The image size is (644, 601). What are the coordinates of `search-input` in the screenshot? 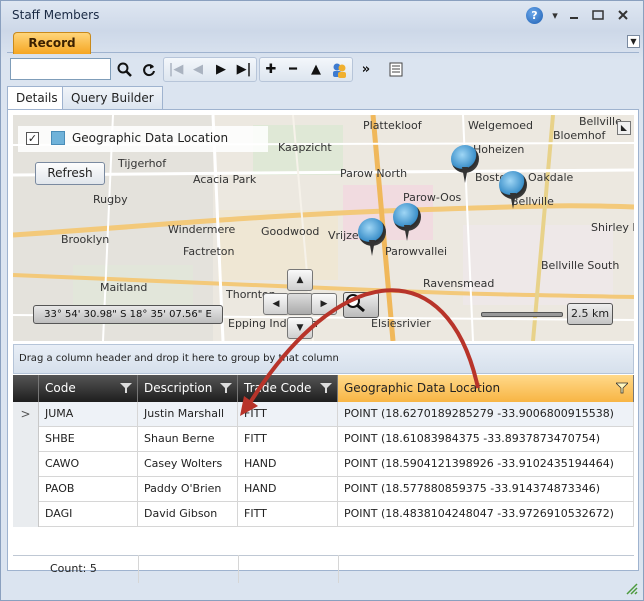 It's located at (60, 69).